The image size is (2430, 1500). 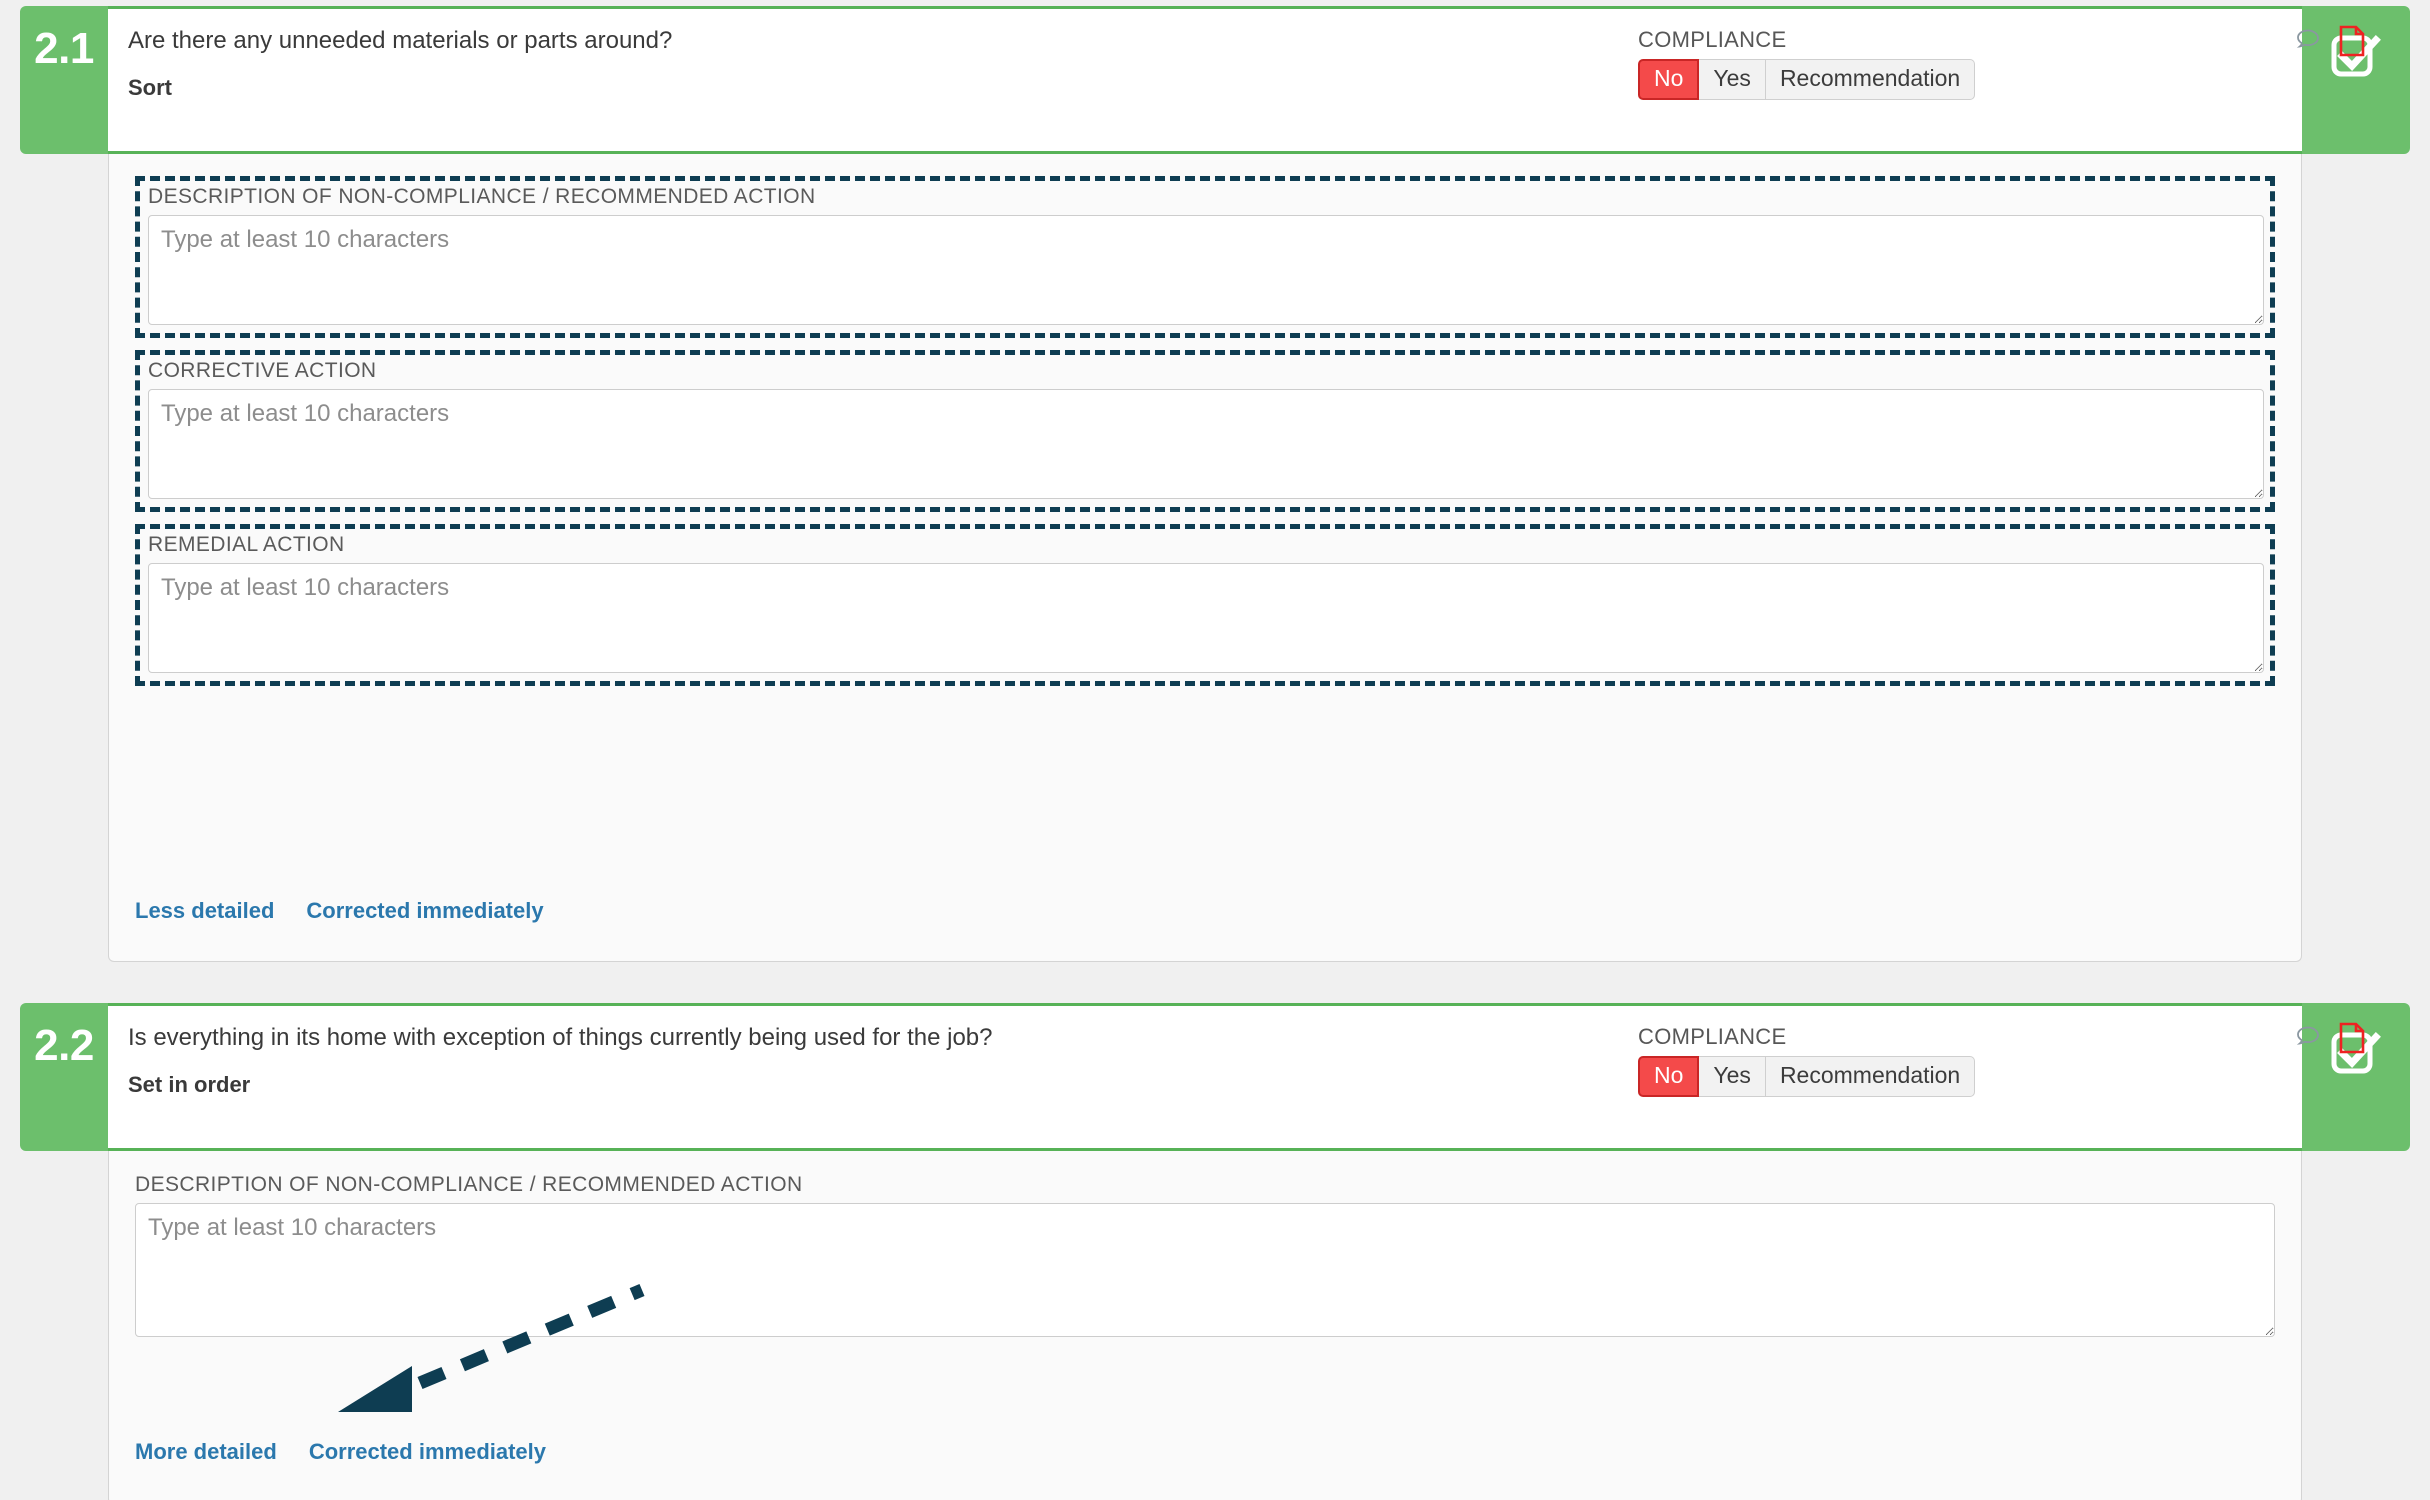 What do you see at coordinates (1712, 39) in the screenshot?
I see `compliance-label-2-1: COMPLIANCE` at bounding box center [1712, 39].